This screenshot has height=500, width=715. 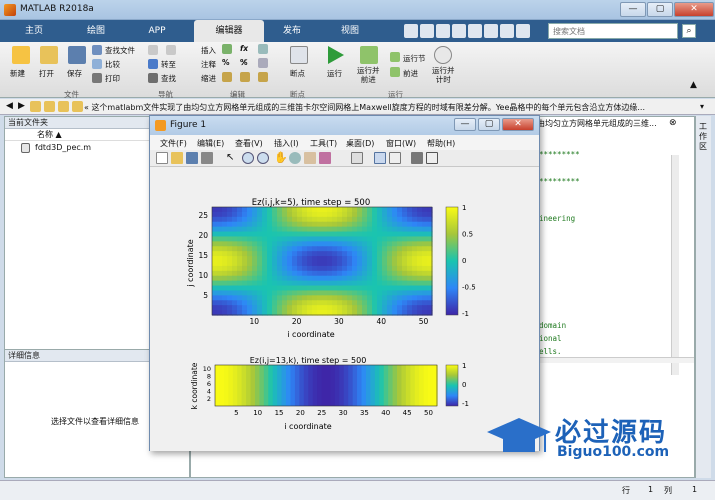 What do you see at coordinates (395, 158) in the screenshot?
I see `legend-icon` at bounding box center [395, 158].